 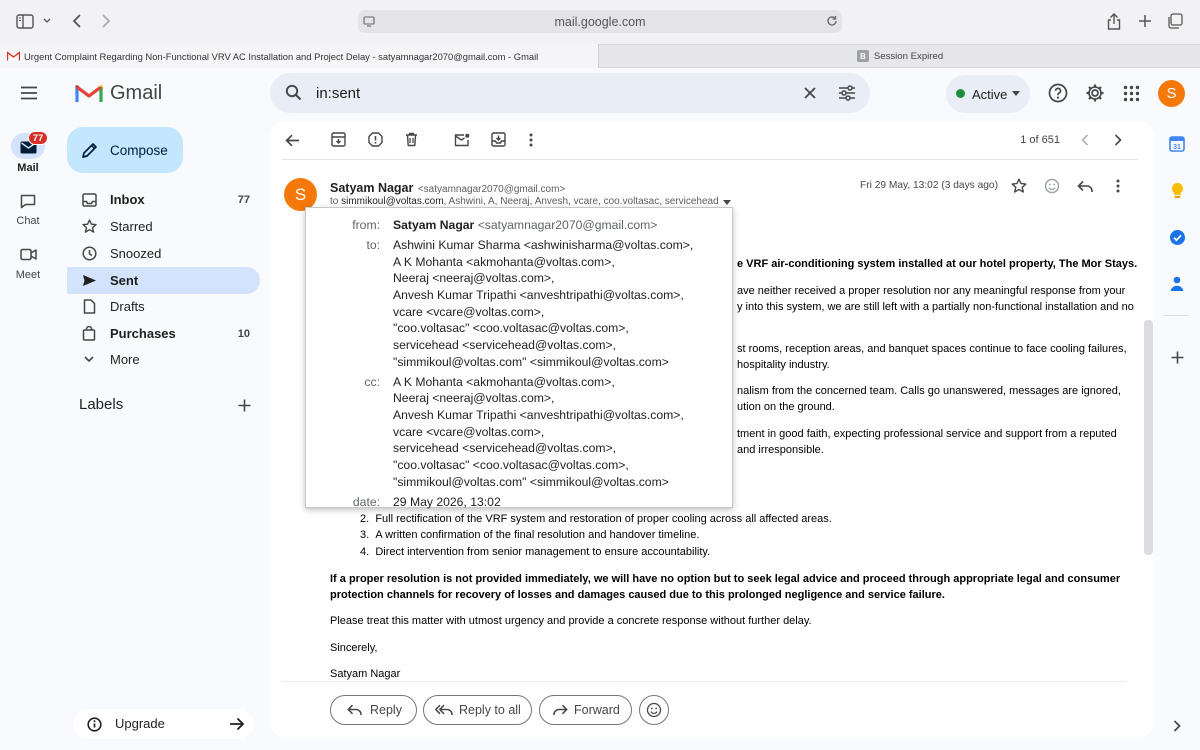 I want to click on shopping-bag-icon, so click(x=89, y=334).